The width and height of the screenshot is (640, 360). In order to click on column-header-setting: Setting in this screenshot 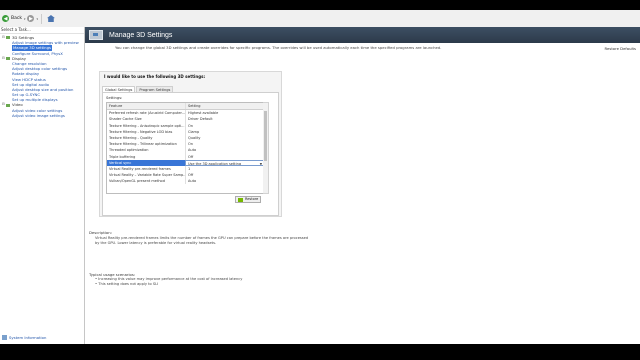, I will do `click(224, 106)`.